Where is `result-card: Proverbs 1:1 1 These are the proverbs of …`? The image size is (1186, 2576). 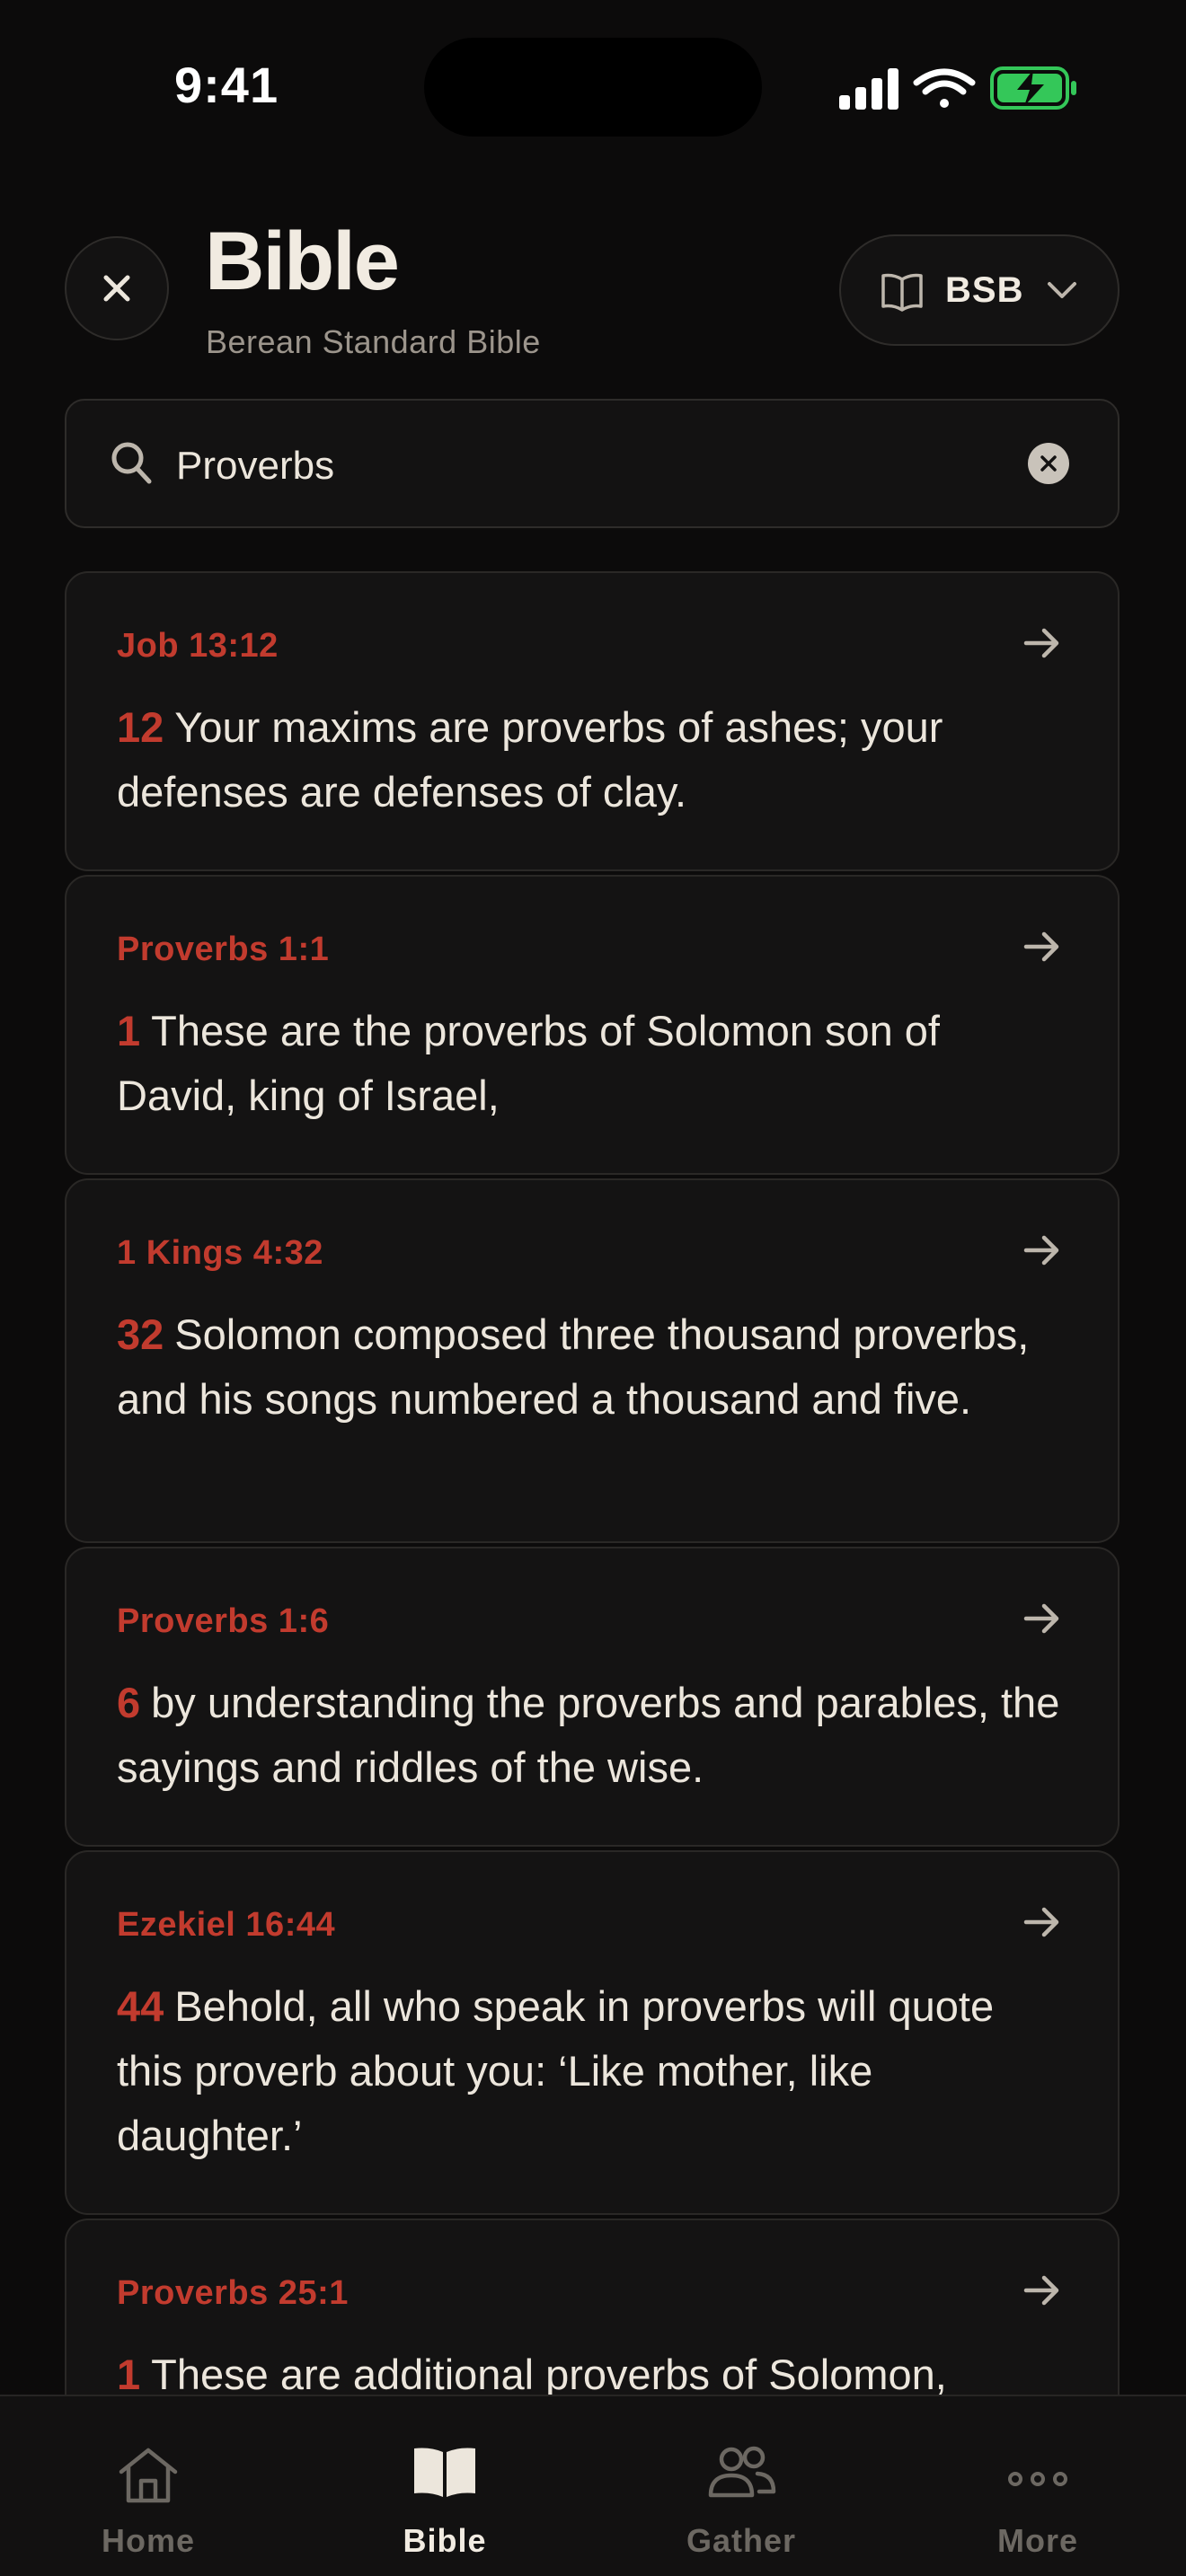 result-card: Proverbs 1:1 1 These are the proverbs of … is located at coordinates (592, 1025).